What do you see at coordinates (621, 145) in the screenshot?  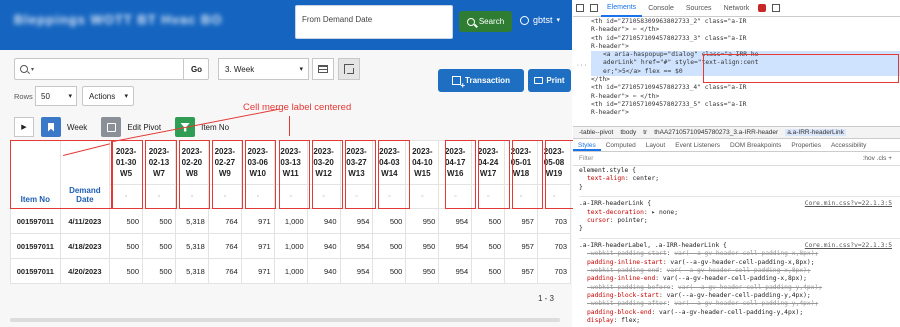 I see `styles-pane-tab: Computed` at bounding box center [621, 145].